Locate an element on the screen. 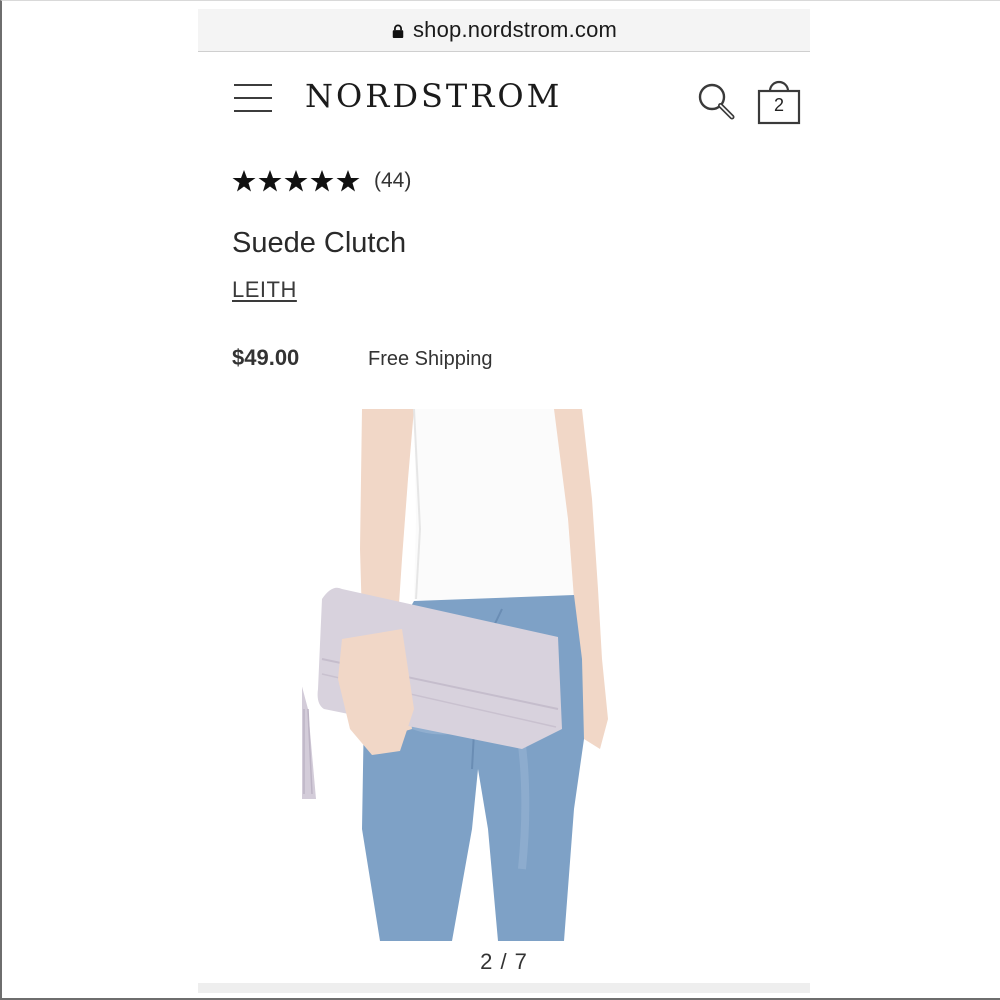  browser-url-bar: shop.nordstrom.com is located at coordinates (504, 30).